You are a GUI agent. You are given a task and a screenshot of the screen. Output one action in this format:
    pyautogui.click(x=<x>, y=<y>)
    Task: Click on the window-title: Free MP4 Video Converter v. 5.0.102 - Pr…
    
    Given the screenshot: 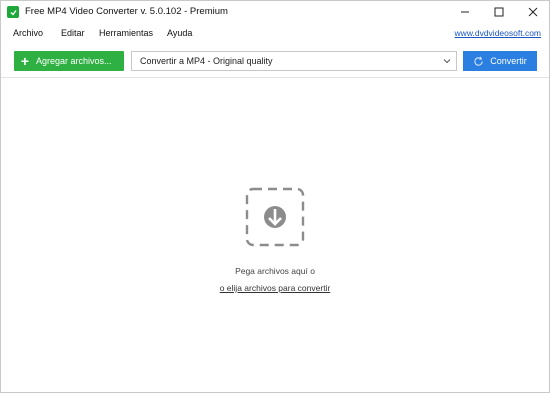 What is the action you would take?
    pyautogui.click(x=126, y=11)
    